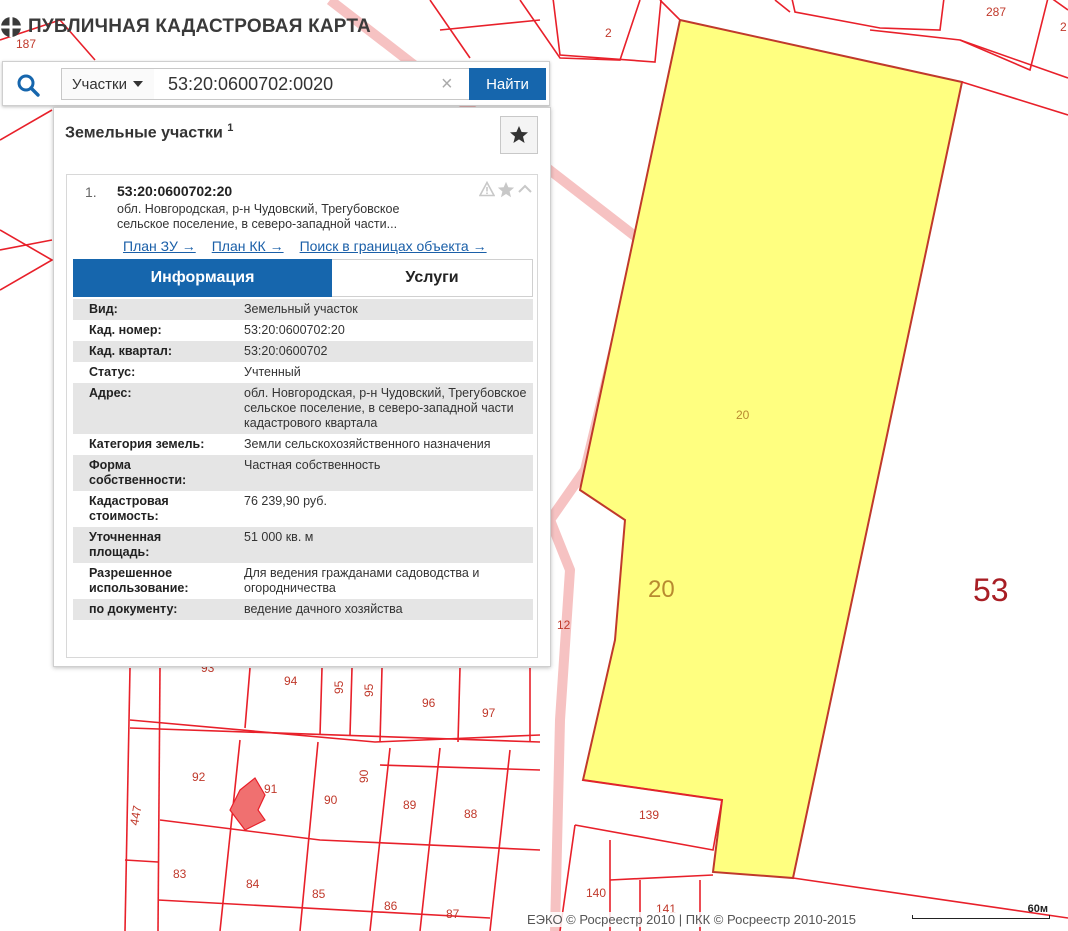 Image resolution: width=1068 pixels, height=931 pixels. What do you see at coordinates (487, 189) in the screenshot?
I see `warning-icon` at bounding box center [487, 189].